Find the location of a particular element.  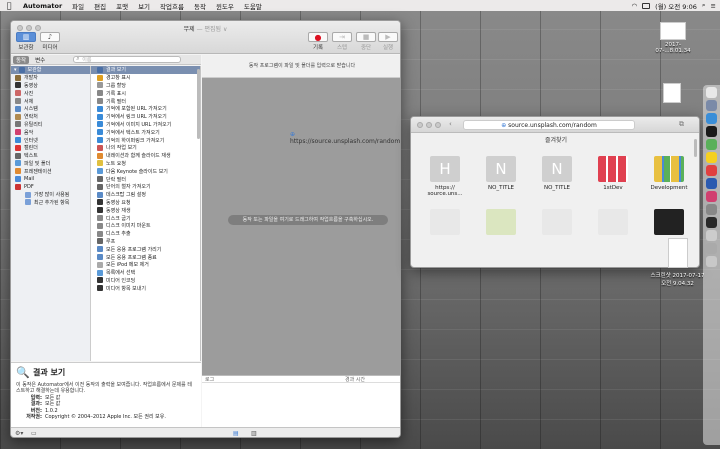

menu-view: 보기 is located at coordinates (144, 6).